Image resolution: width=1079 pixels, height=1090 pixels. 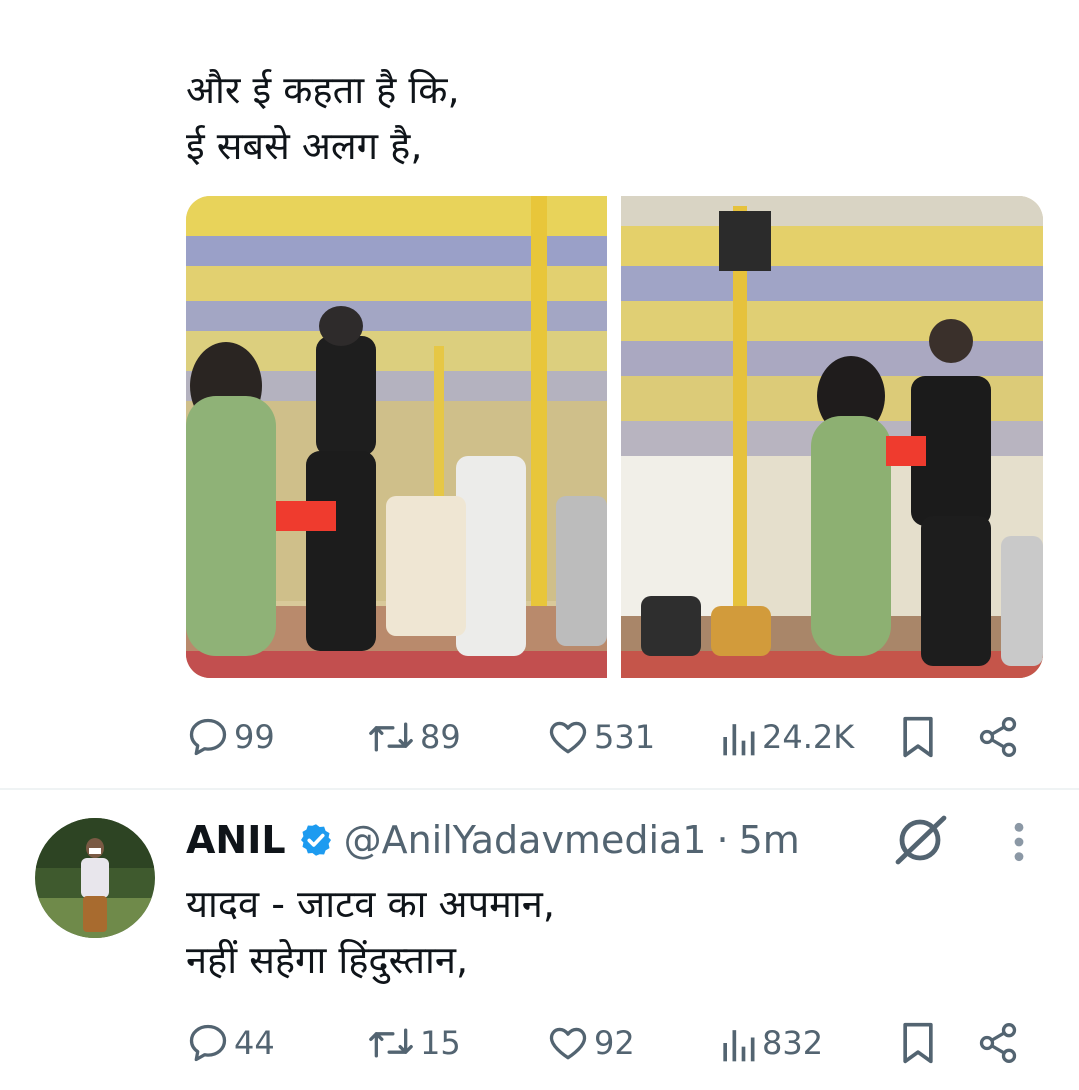 I want to click on like-button: 531, so click(x=600, y=737).